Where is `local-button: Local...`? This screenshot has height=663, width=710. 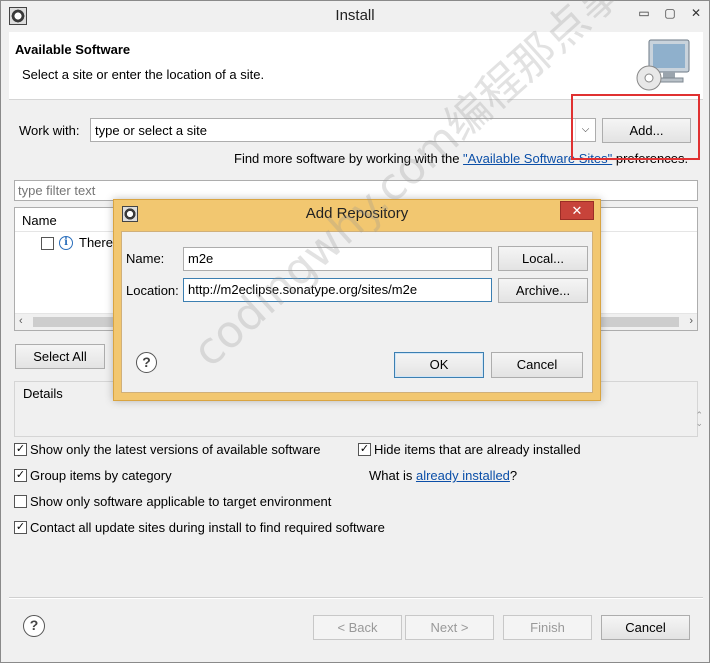
local-button: Local... is located at coordinates (543, 258).